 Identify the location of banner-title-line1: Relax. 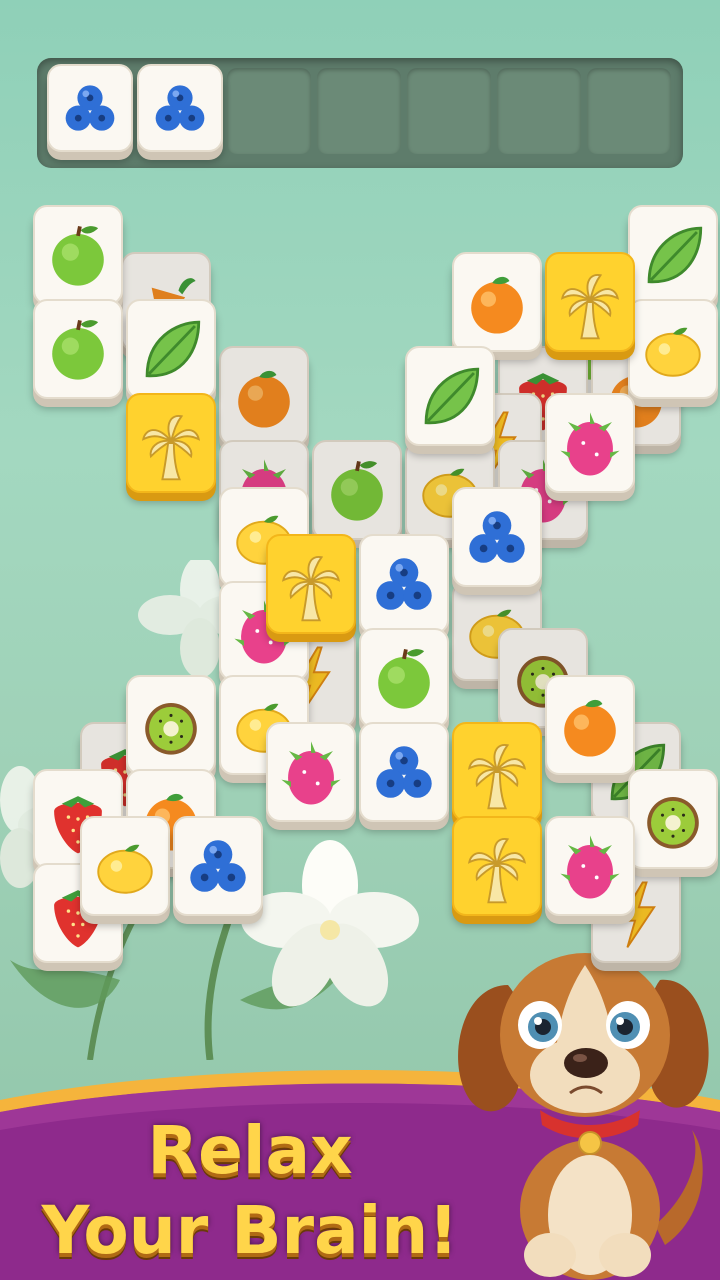
(250, 1150).